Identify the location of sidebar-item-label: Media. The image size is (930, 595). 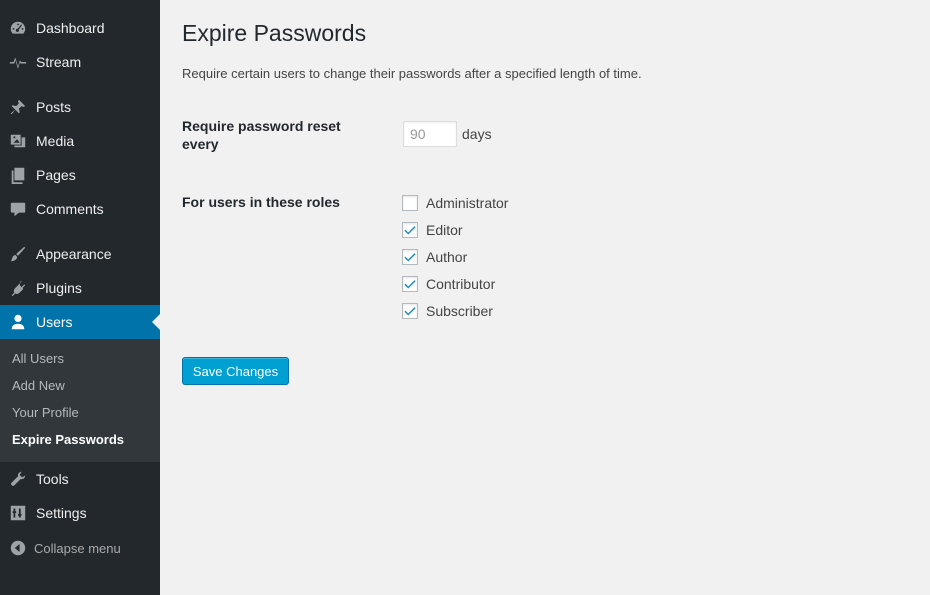
(55, 141).